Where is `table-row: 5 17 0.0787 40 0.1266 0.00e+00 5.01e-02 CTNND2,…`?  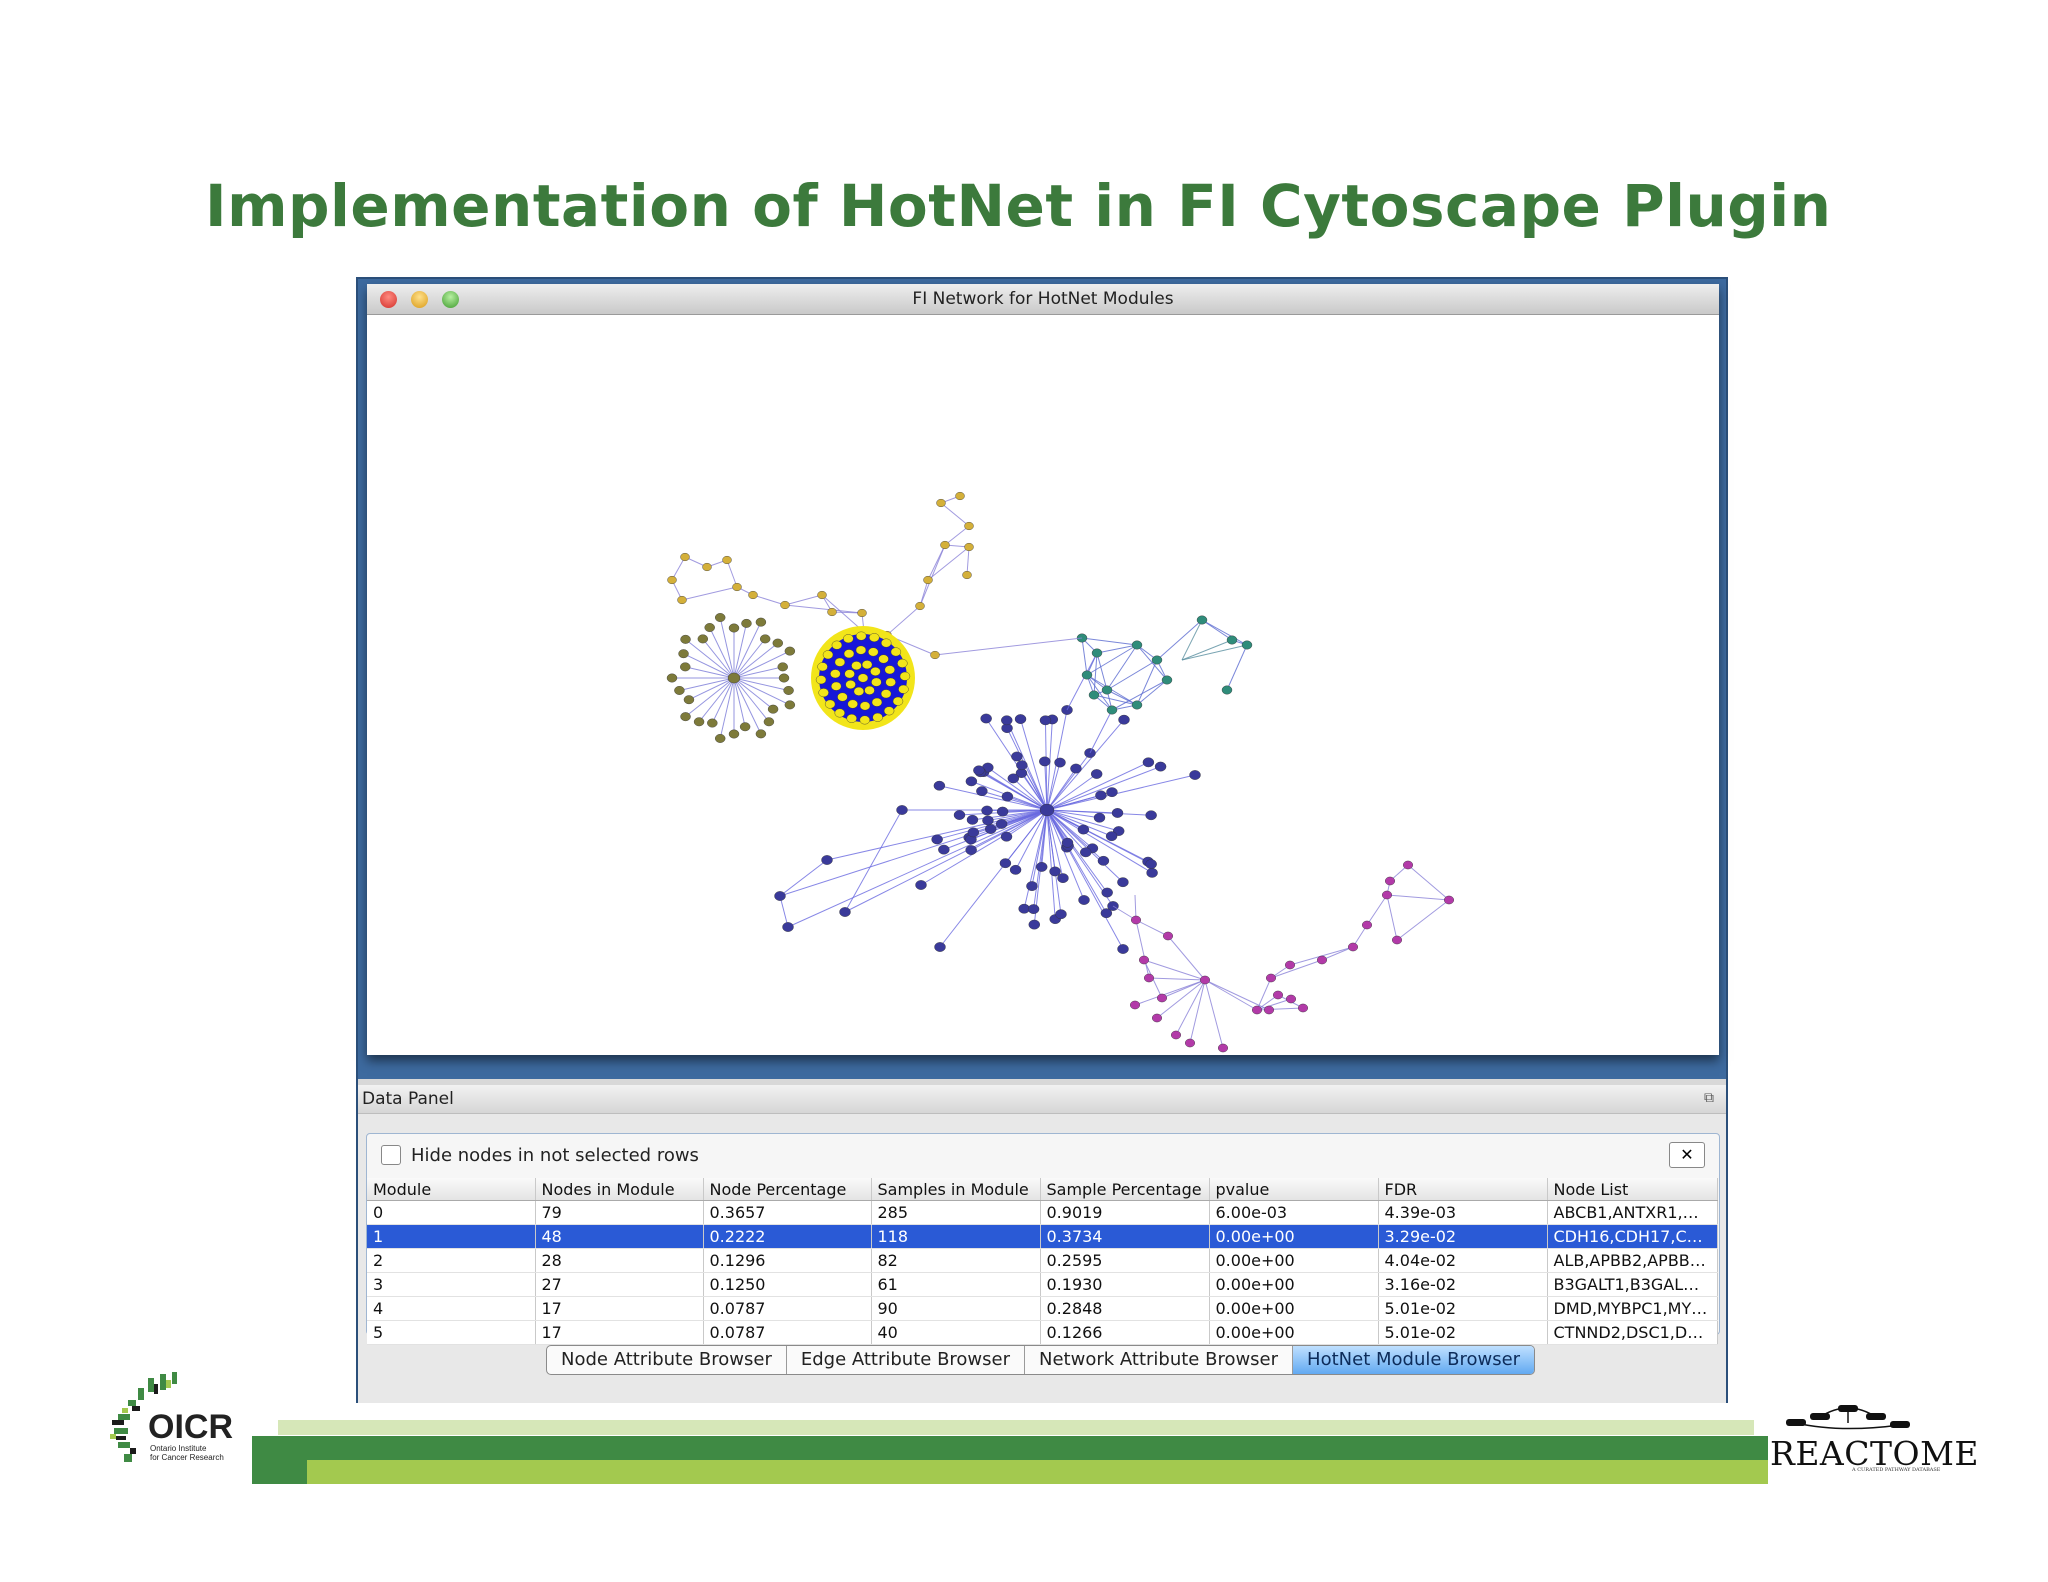
table-row: 5 17 0.0787 40 0.1266 0.00e+00 5.01e-02 CTNND2,… is located at coordinates (1042, 1332).